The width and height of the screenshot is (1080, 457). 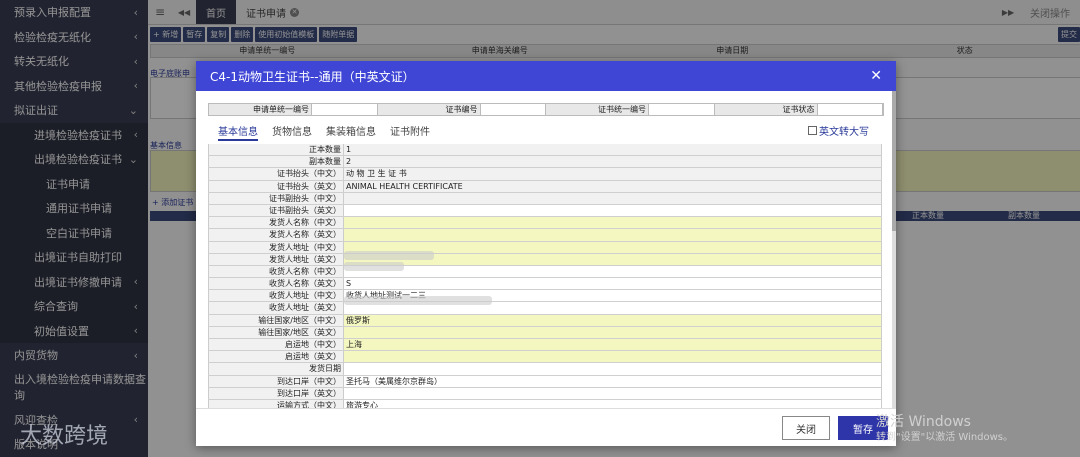 I want to click on uppercase-toggle: 英文转大写, so click(x=838, y=130).